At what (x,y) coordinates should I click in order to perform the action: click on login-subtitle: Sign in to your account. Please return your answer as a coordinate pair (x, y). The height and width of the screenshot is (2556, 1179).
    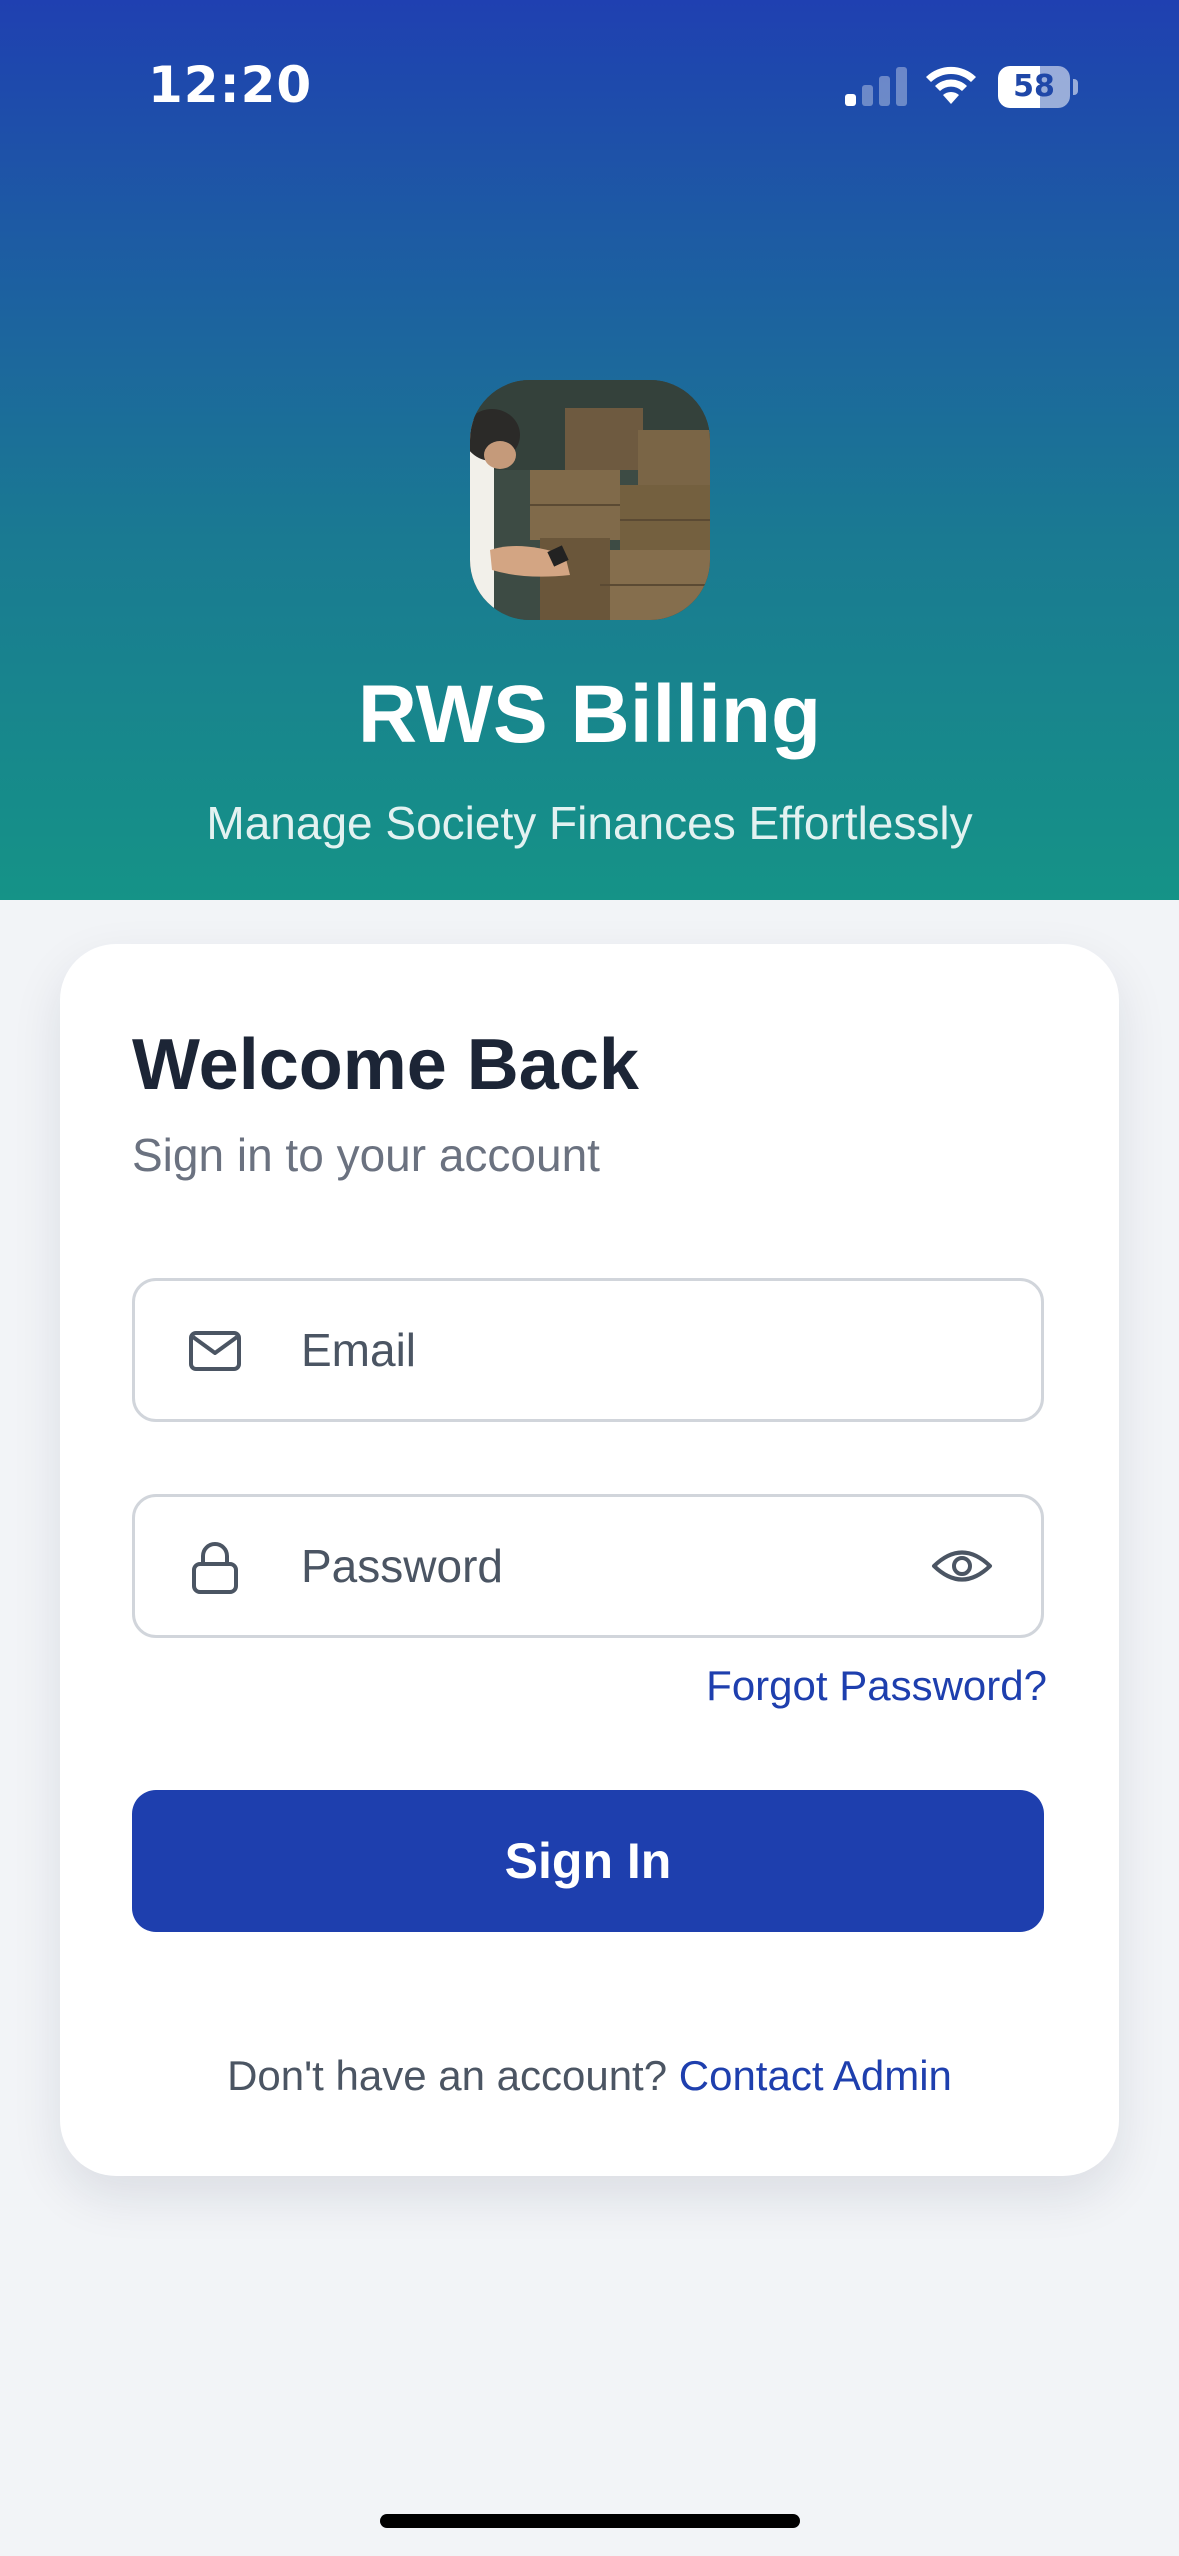
    Looking at the image, I should click on (366, 1155).